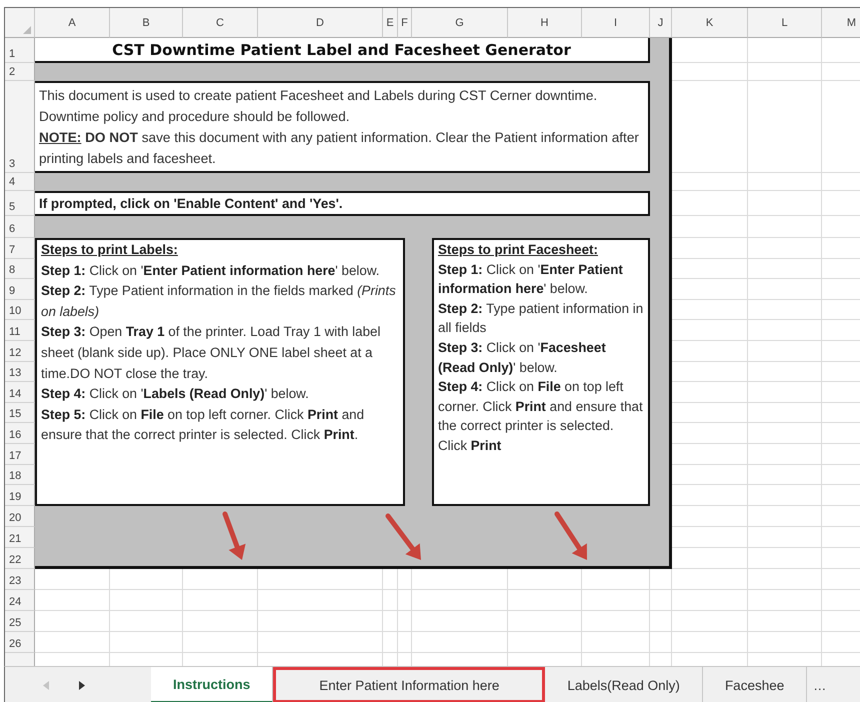 This screenshot has width=860, height=702. What do you see at coordinates (20, 269) in the screenshot?
I see `row-header: 8` at bounding box center [20, 269].